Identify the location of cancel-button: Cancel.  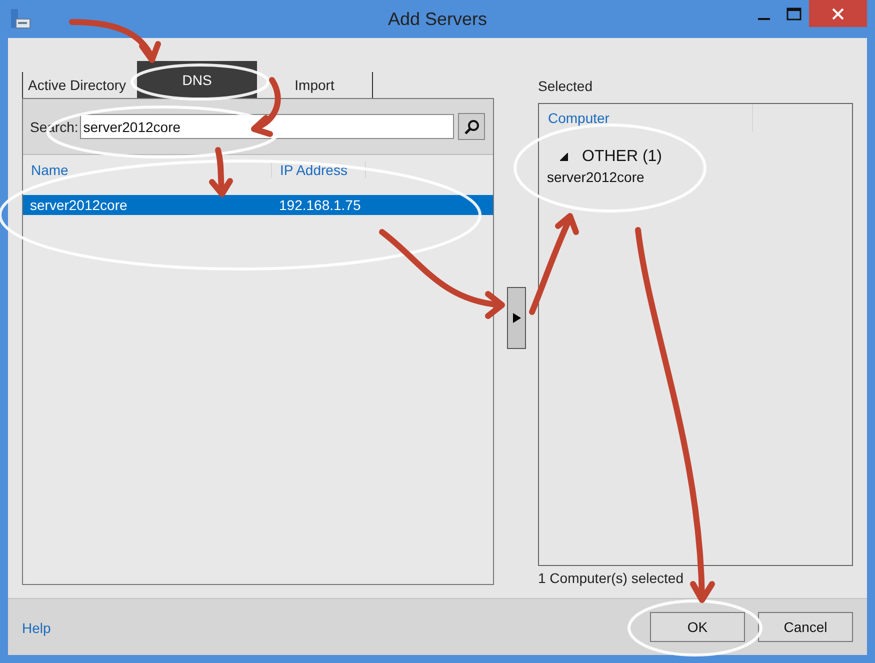
(805, 627).